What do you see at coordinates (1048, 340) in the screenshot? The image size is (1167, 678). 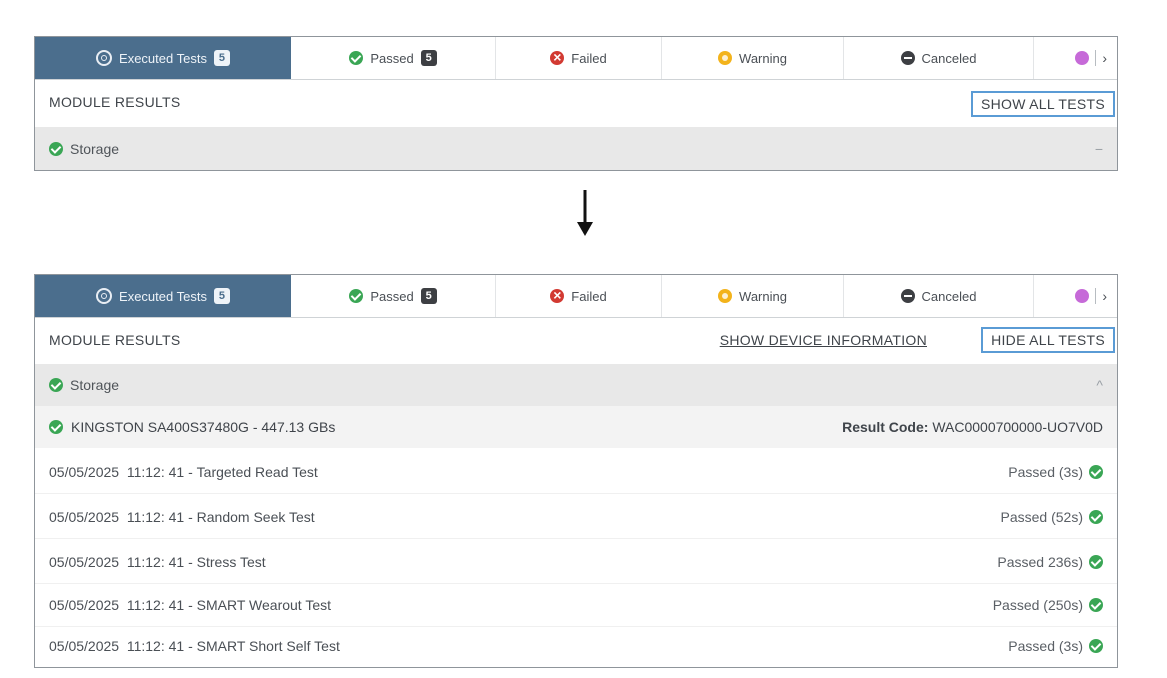 I see `hide-all-tests-button: HIDE ALL TESTS` at bounding box center [1048, 340].